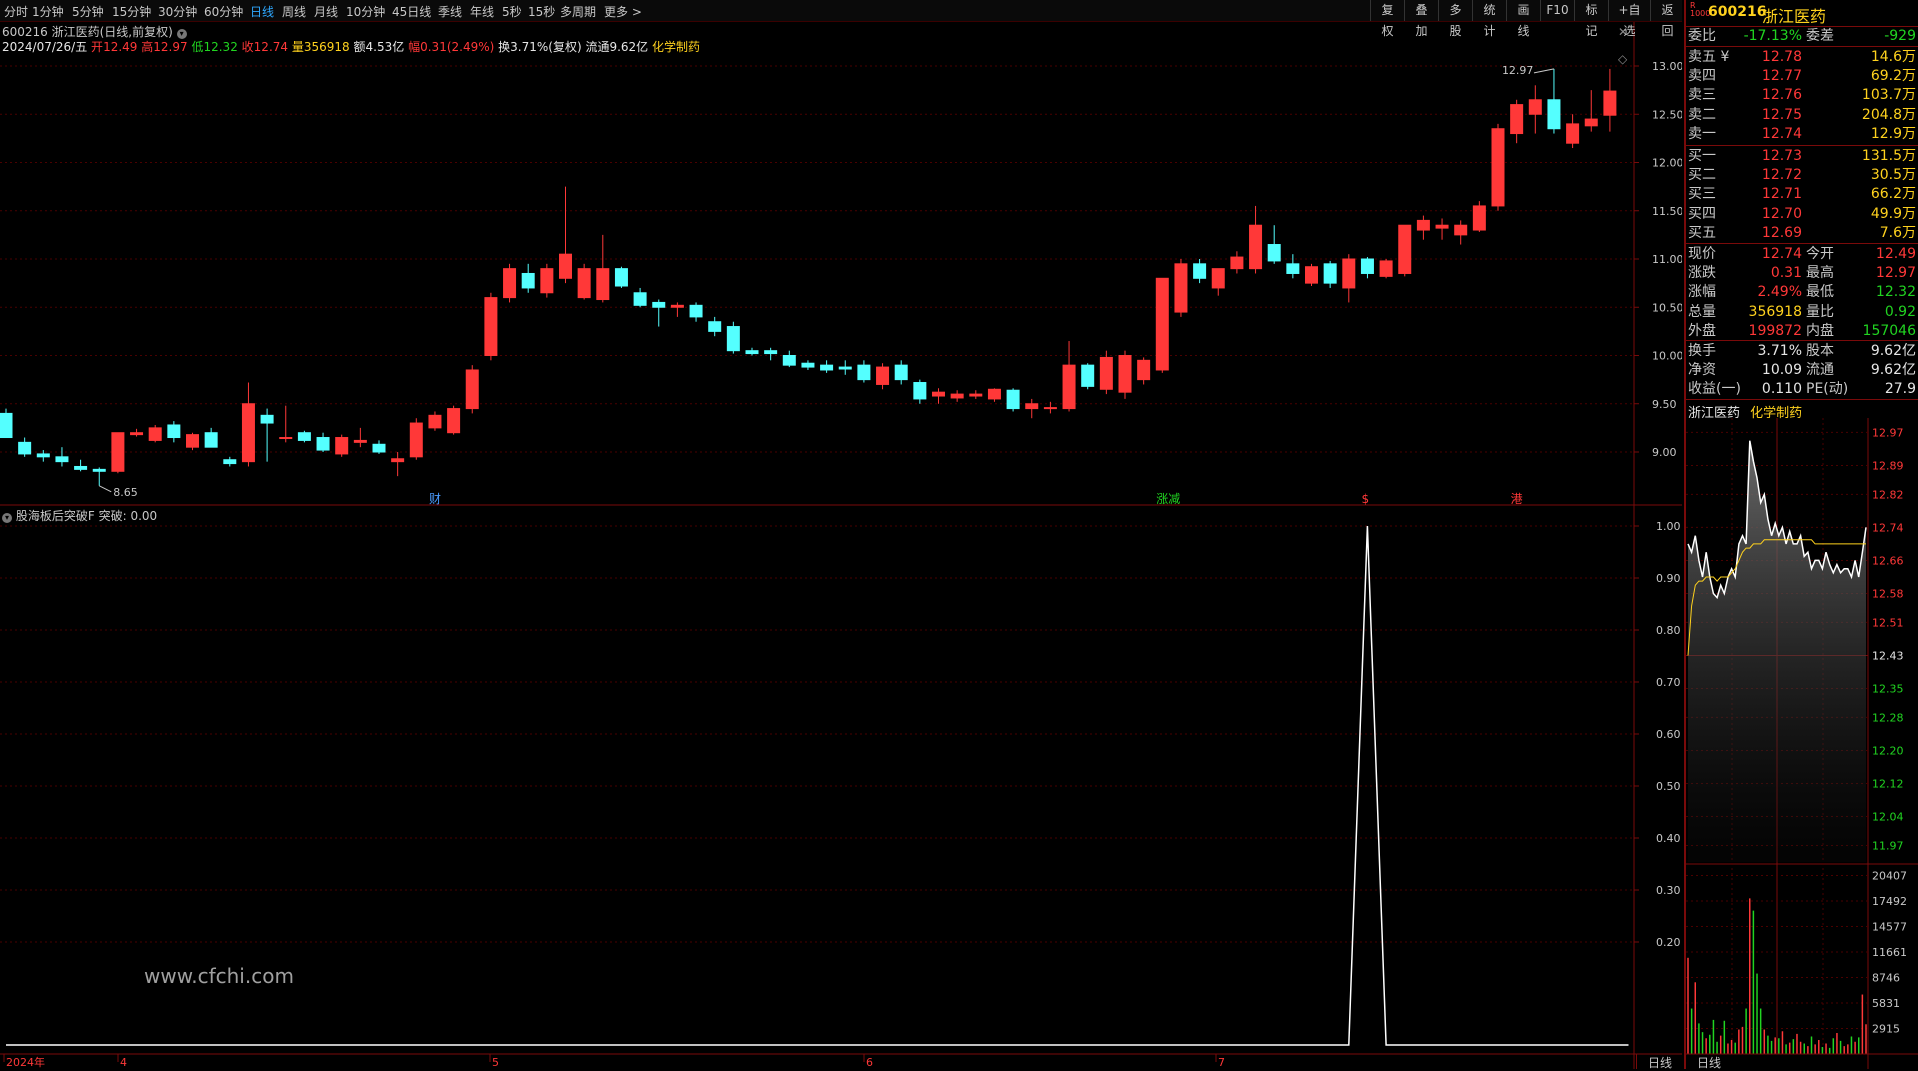  Describe the element at coordinates (1557, 10) in the screenshot. I see `toolbar-button-5: F10` at that location.